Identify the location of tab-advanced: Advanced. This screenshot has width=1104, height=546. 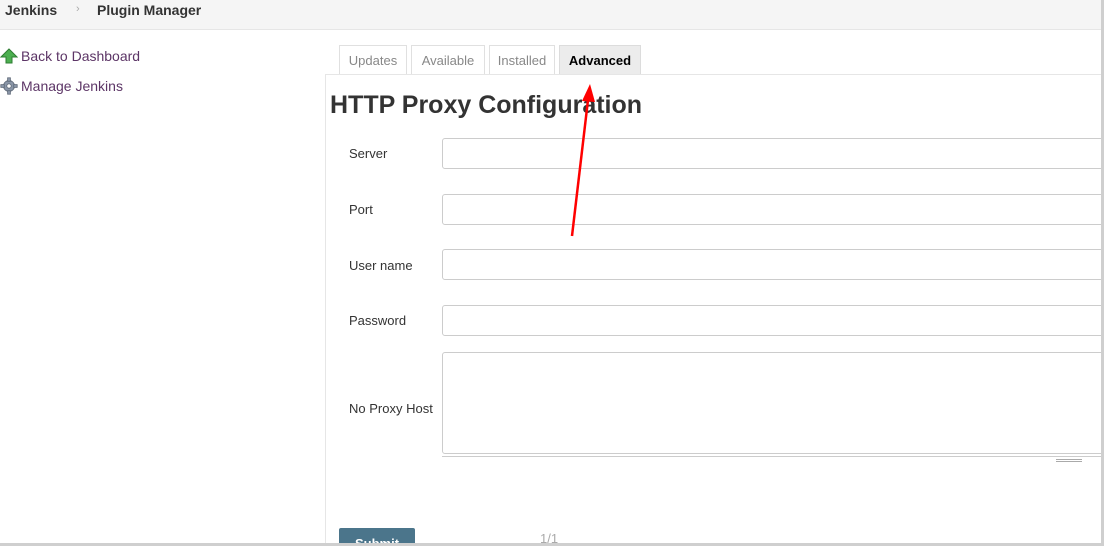
(600, 60).